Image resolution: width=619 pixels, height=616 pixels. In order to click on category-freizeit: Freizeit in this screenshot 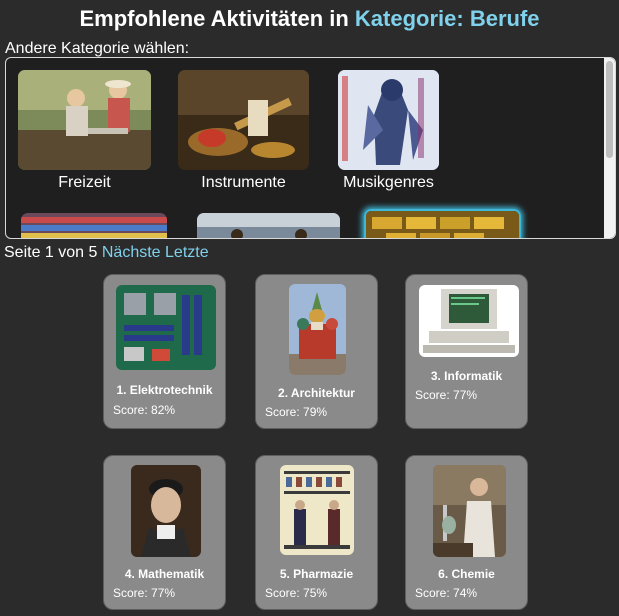, I will do `click(84, 131)`.